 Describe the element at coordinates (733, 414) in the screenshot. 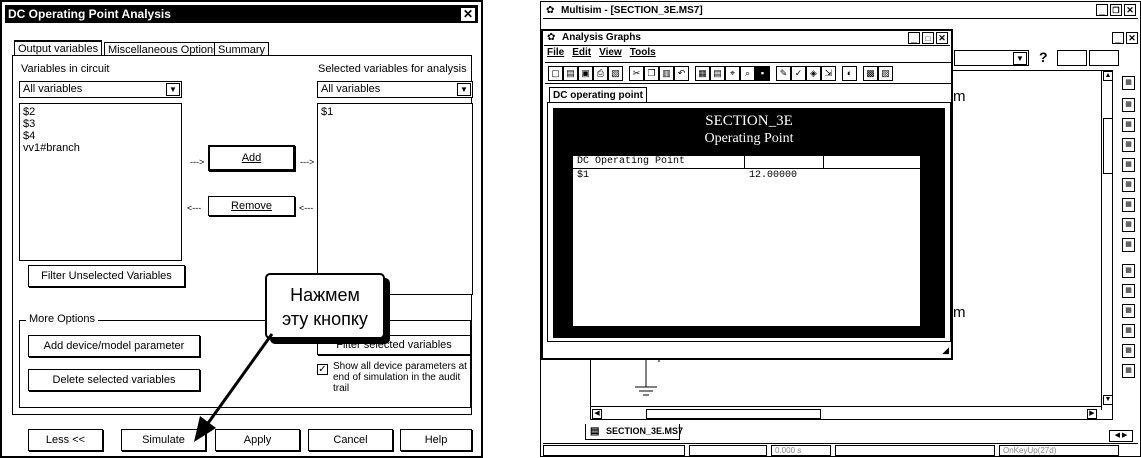

I see `hscroll-thumb` at that location.